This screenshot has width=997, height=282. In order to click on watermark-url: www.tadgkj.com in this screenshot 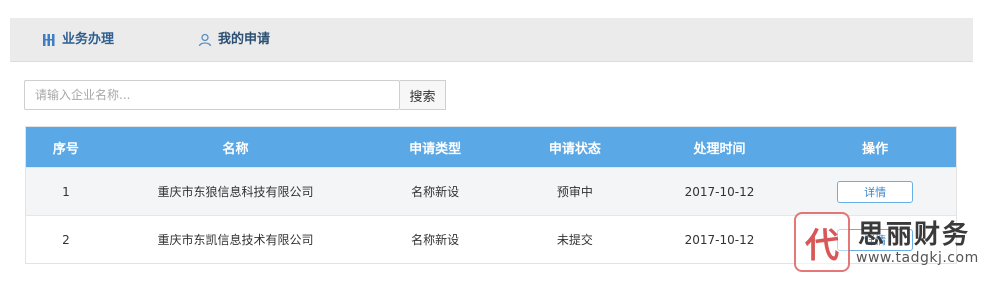, I will do `click(917, 258)`.